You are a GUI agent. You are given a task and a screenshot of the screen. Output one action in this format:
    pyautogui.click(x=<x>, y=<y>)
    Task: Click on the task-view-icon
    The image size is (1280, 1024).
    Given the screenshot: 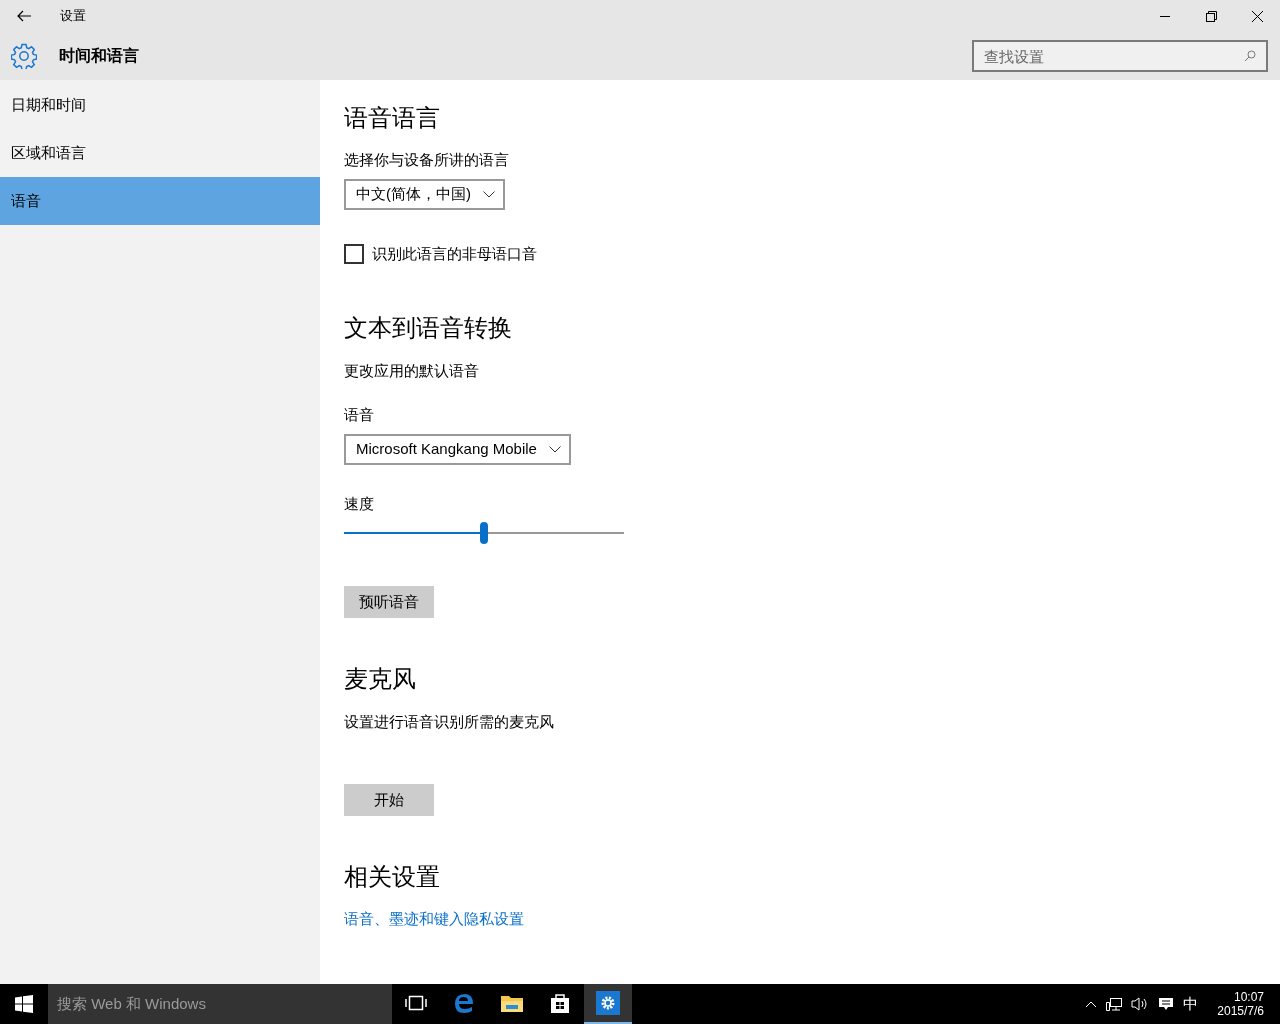 What is the action you would take?
    pyautogui.click(x=416, y=1003)
    